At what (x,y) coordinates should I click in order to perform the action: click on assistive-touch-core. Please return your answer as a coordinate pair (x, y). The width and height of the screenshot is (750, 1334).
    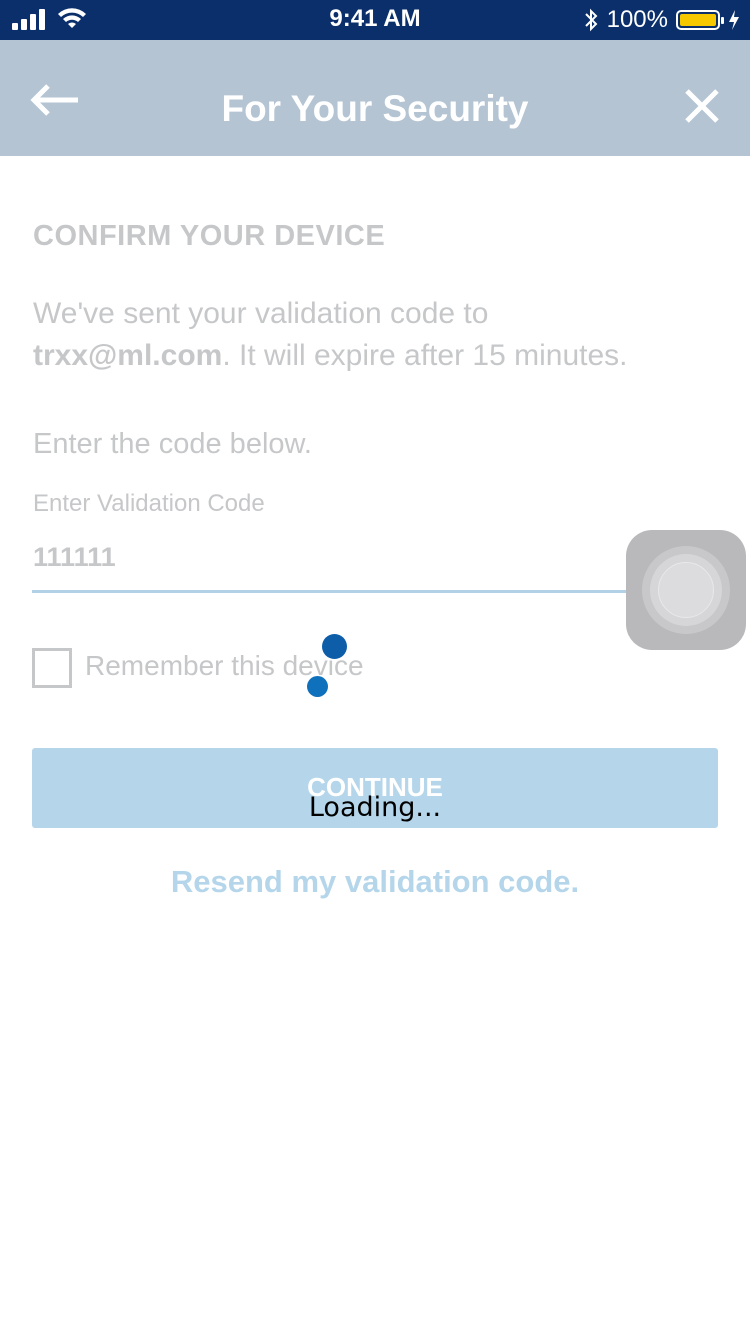
    Looking at the image, I should click on (686, 590).